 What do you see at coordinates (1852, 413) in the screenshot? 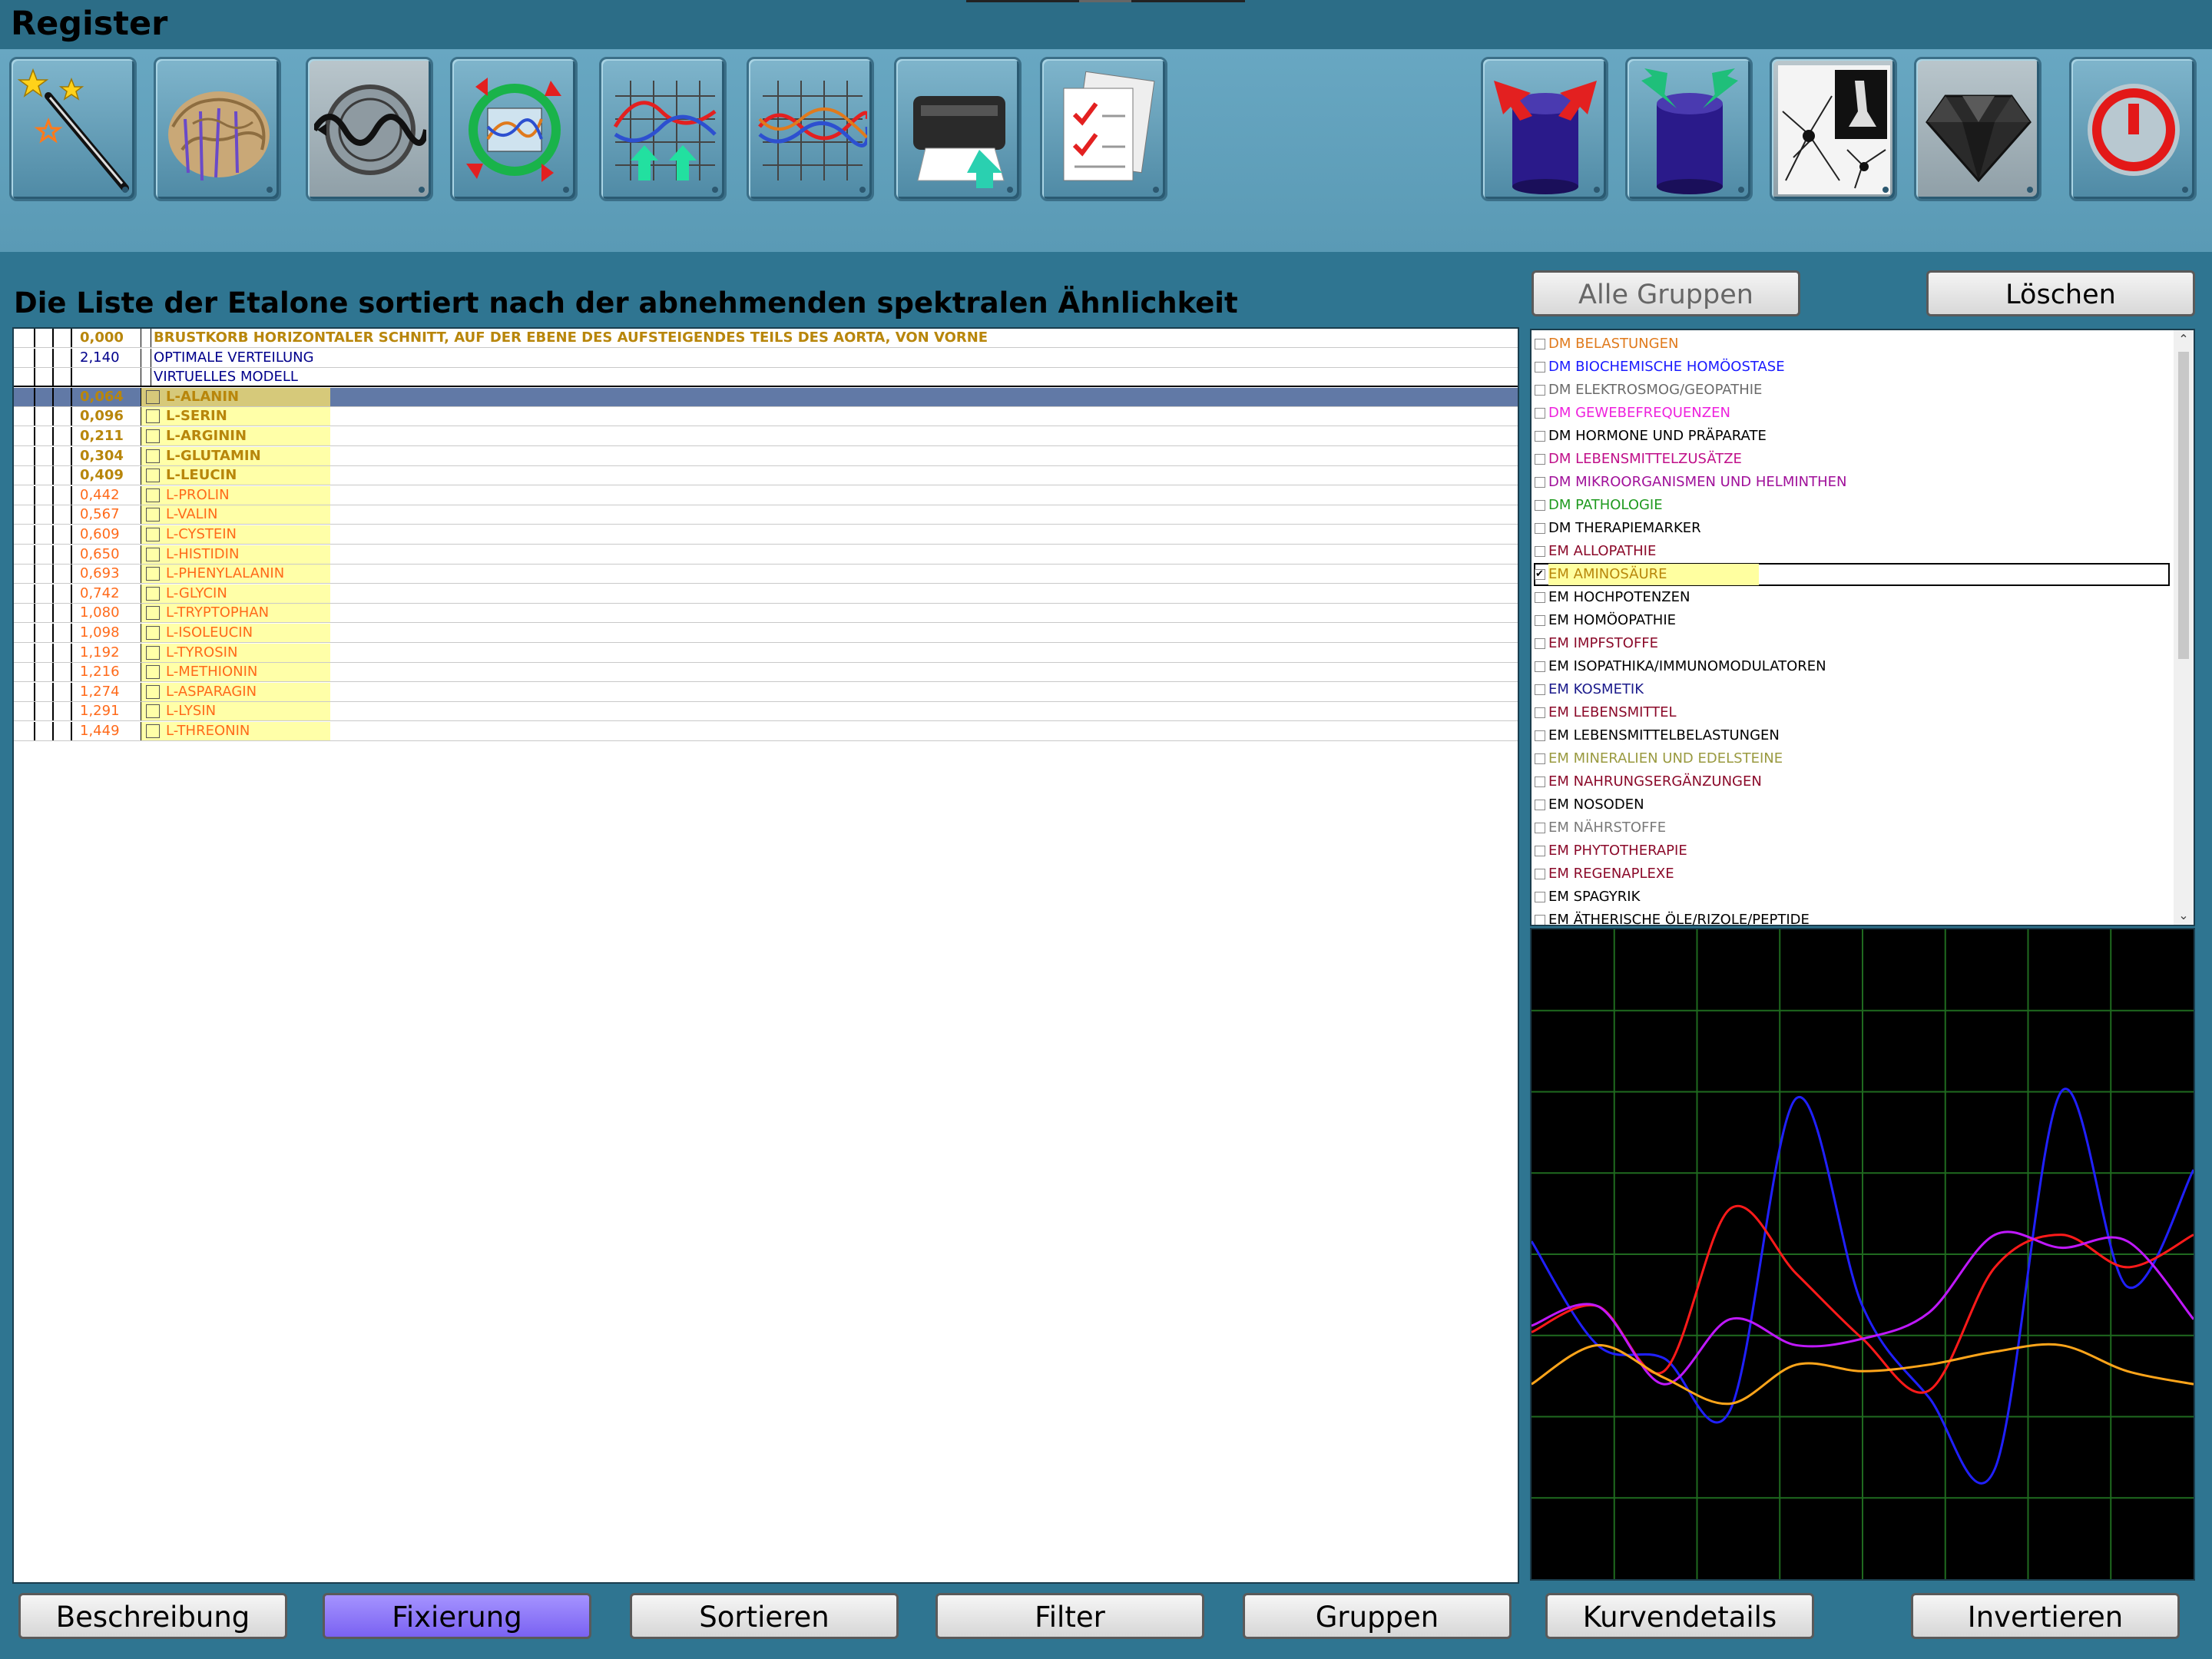
I see `group-item: DM GEWEBEFREQUENZEN` at bounding box center [1852, 413].